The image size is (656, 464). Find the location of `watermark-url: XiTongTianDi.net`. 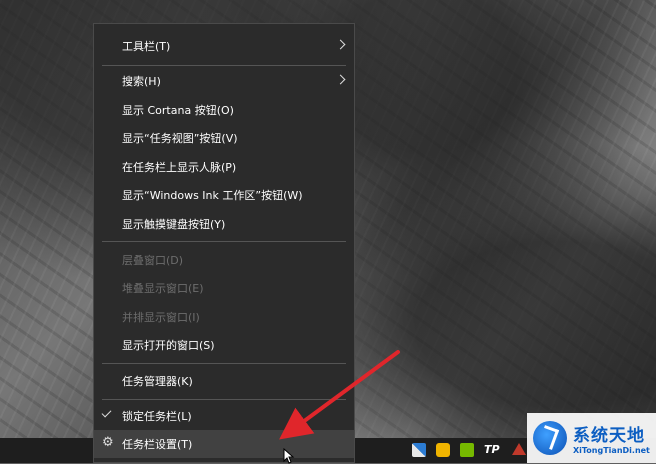

watermark-url: XiTongTianDi.net is located at coordinates (611, 450).